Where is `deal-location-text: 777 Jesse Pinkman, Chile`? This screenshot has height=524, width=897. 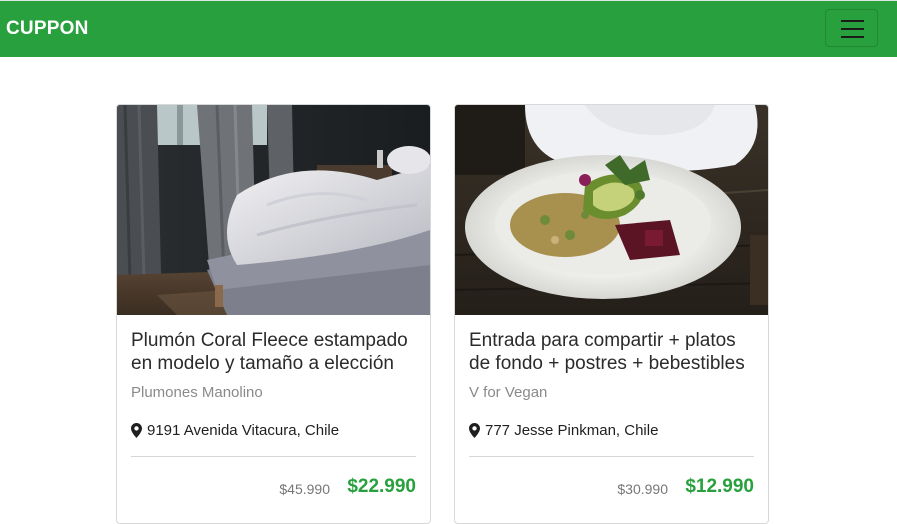
deal-location-text: 777 Jesse Pinkman, Chile is located at coordinates (572, 430).